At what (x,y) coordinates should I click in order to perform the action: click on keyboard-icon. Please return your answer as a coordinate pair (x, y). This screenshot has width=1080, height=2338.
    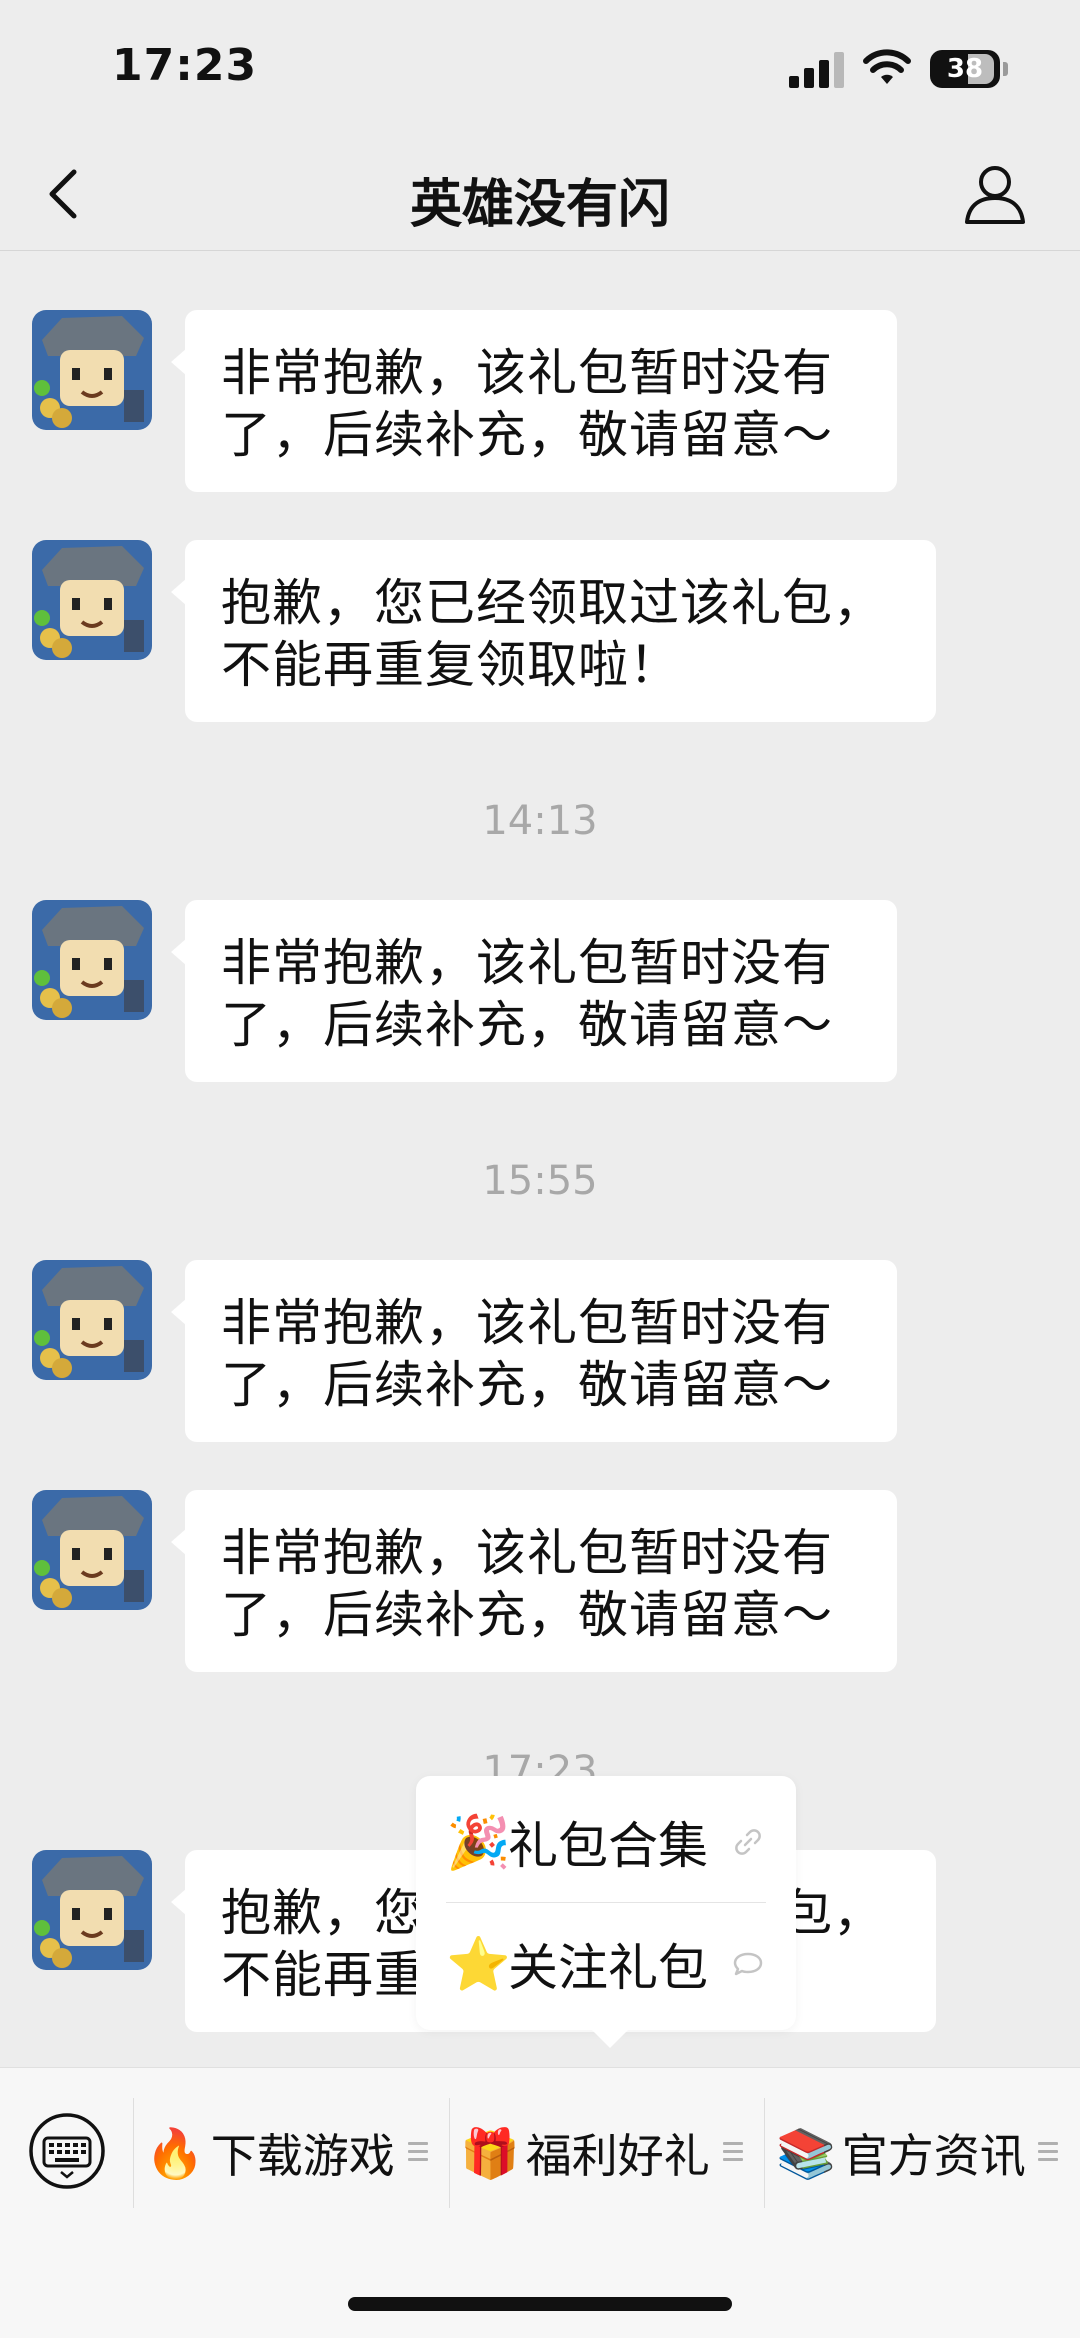
    Looking at the image, I should click on (67, 2151).